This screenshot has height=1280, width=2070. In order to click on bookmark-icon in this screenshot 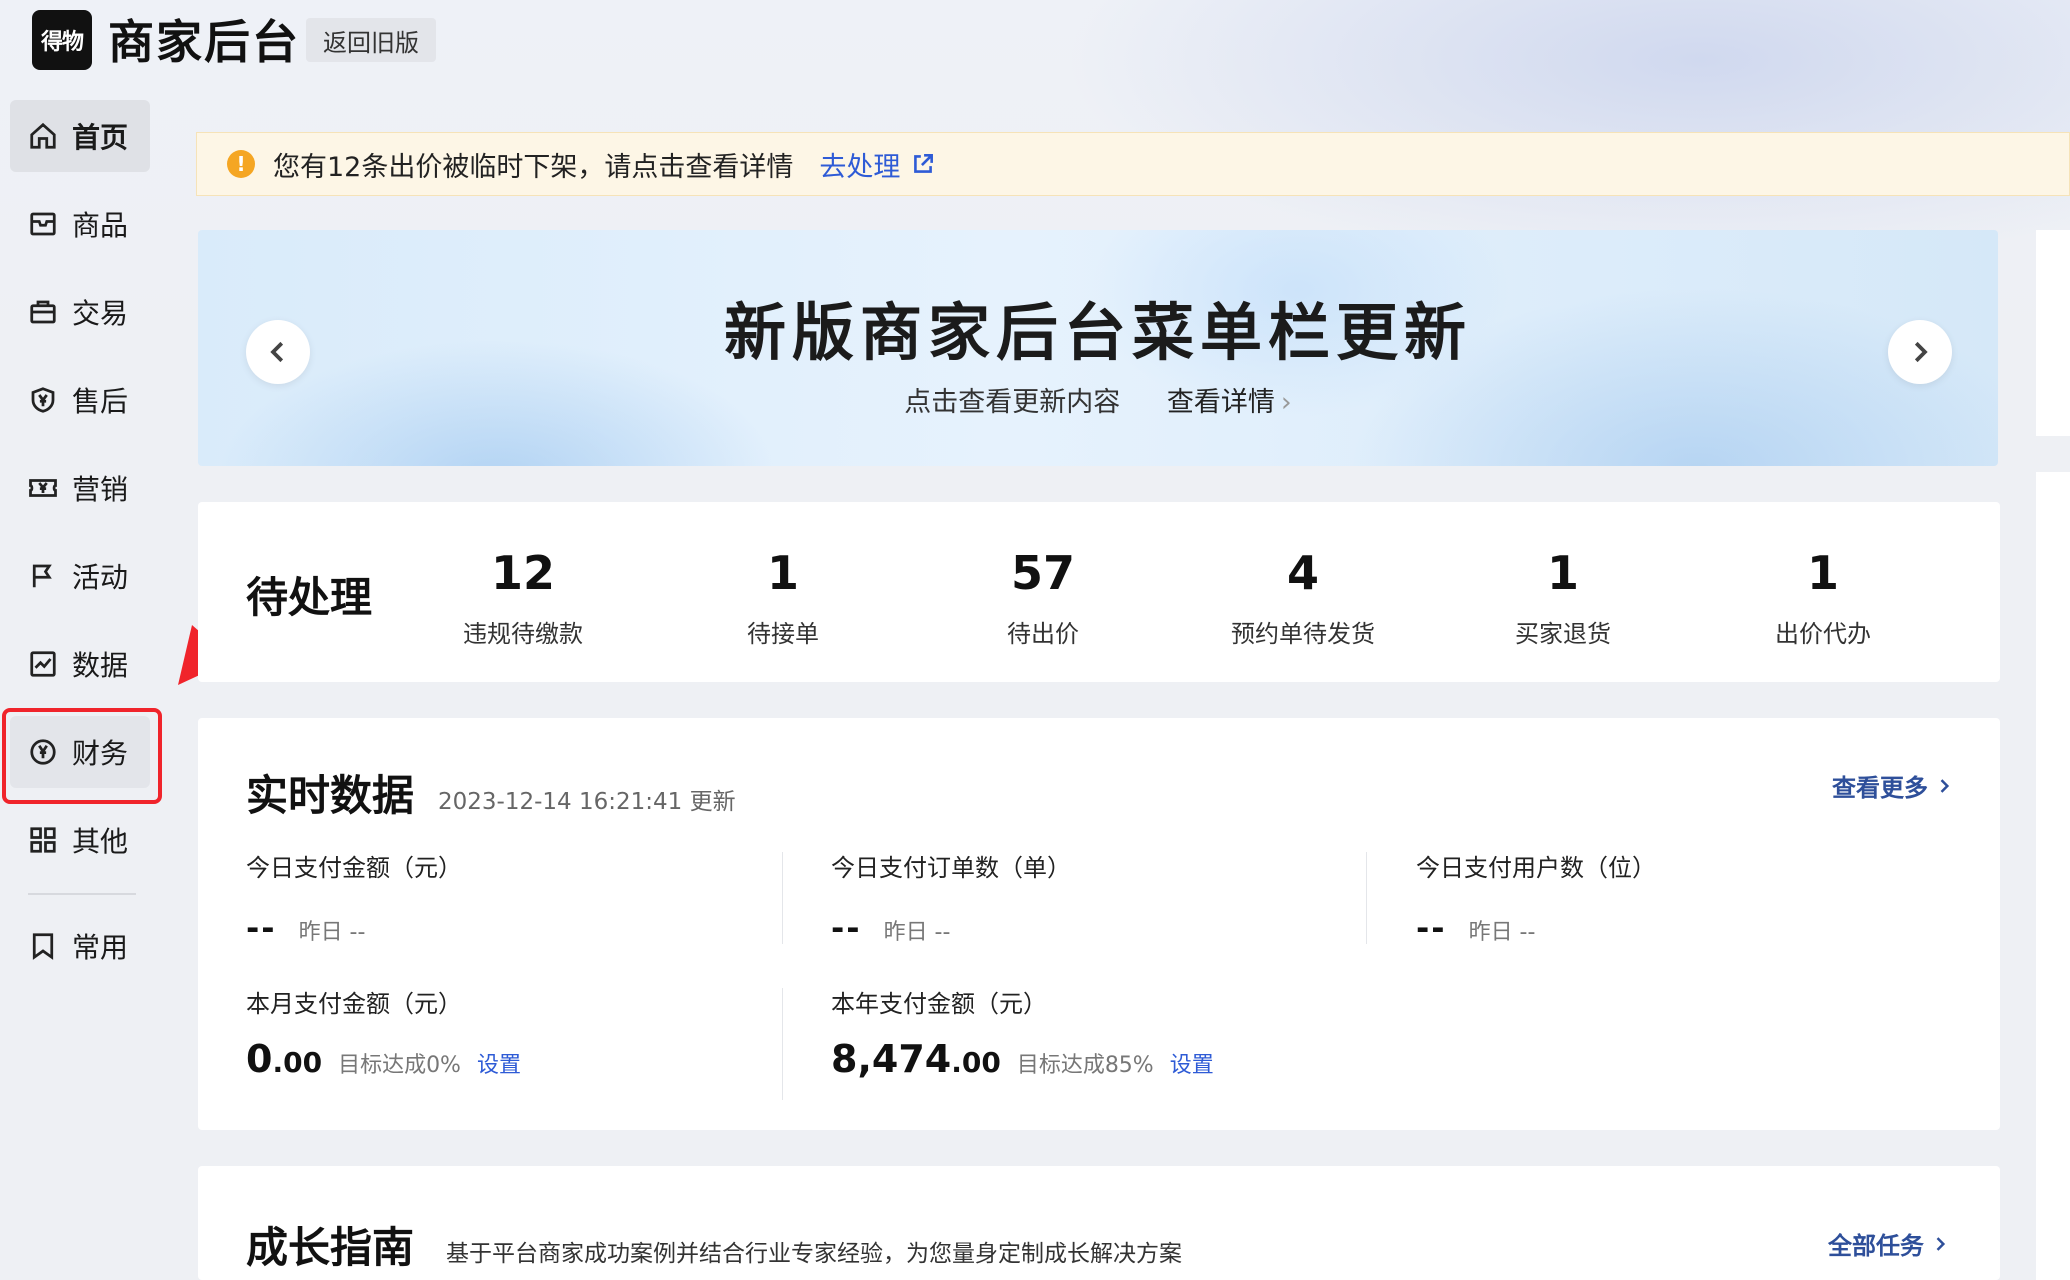, I will do `click(43, 946)`.